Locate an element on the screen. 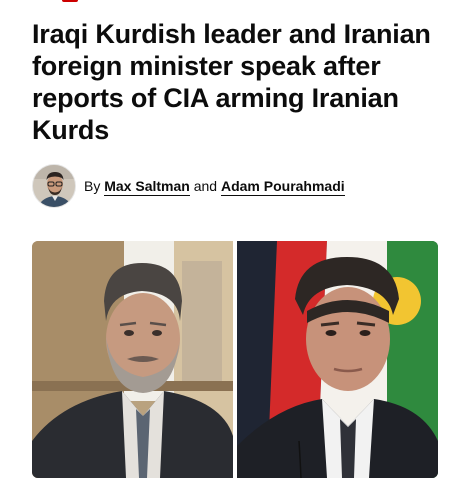  author-link-max-saltman: Max Saltman is located at coordinates (147, 187).